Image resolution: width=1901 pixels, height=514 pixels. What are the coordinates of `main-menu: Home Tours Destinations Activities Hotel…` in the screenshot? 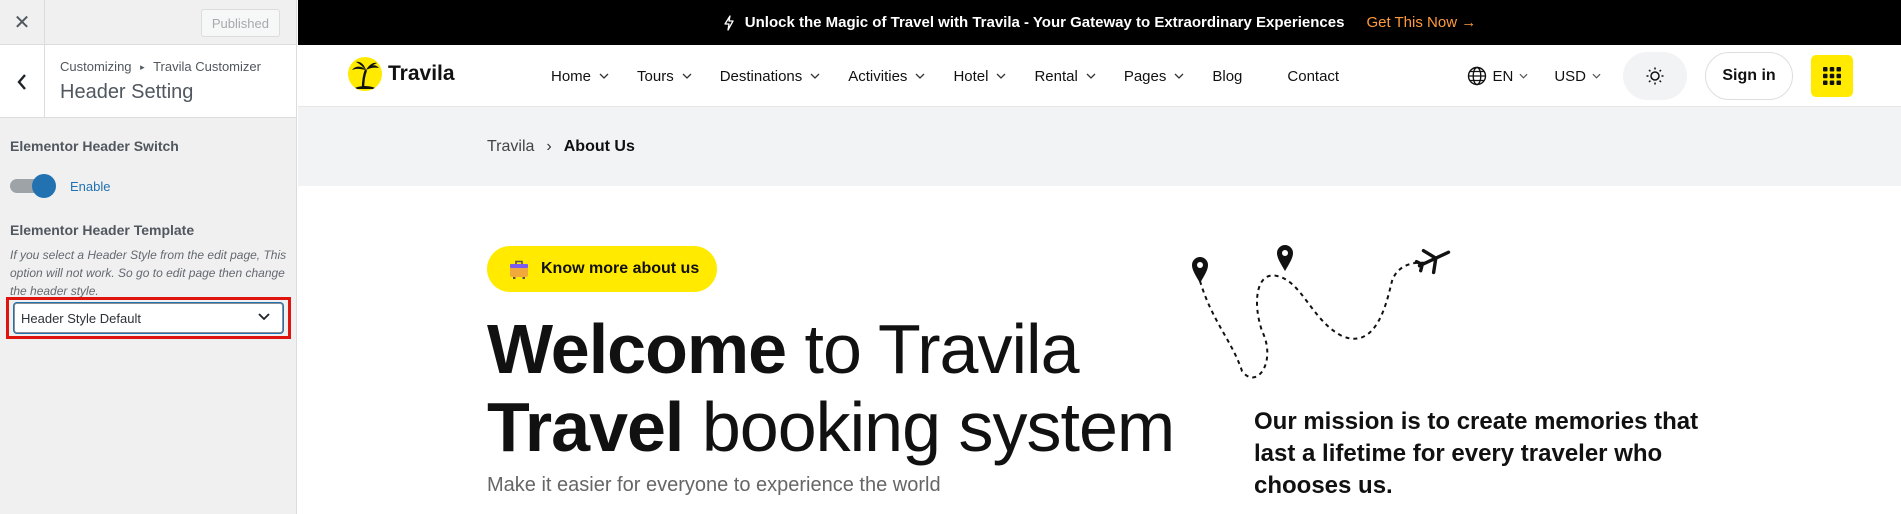 It's located at (959, 76).